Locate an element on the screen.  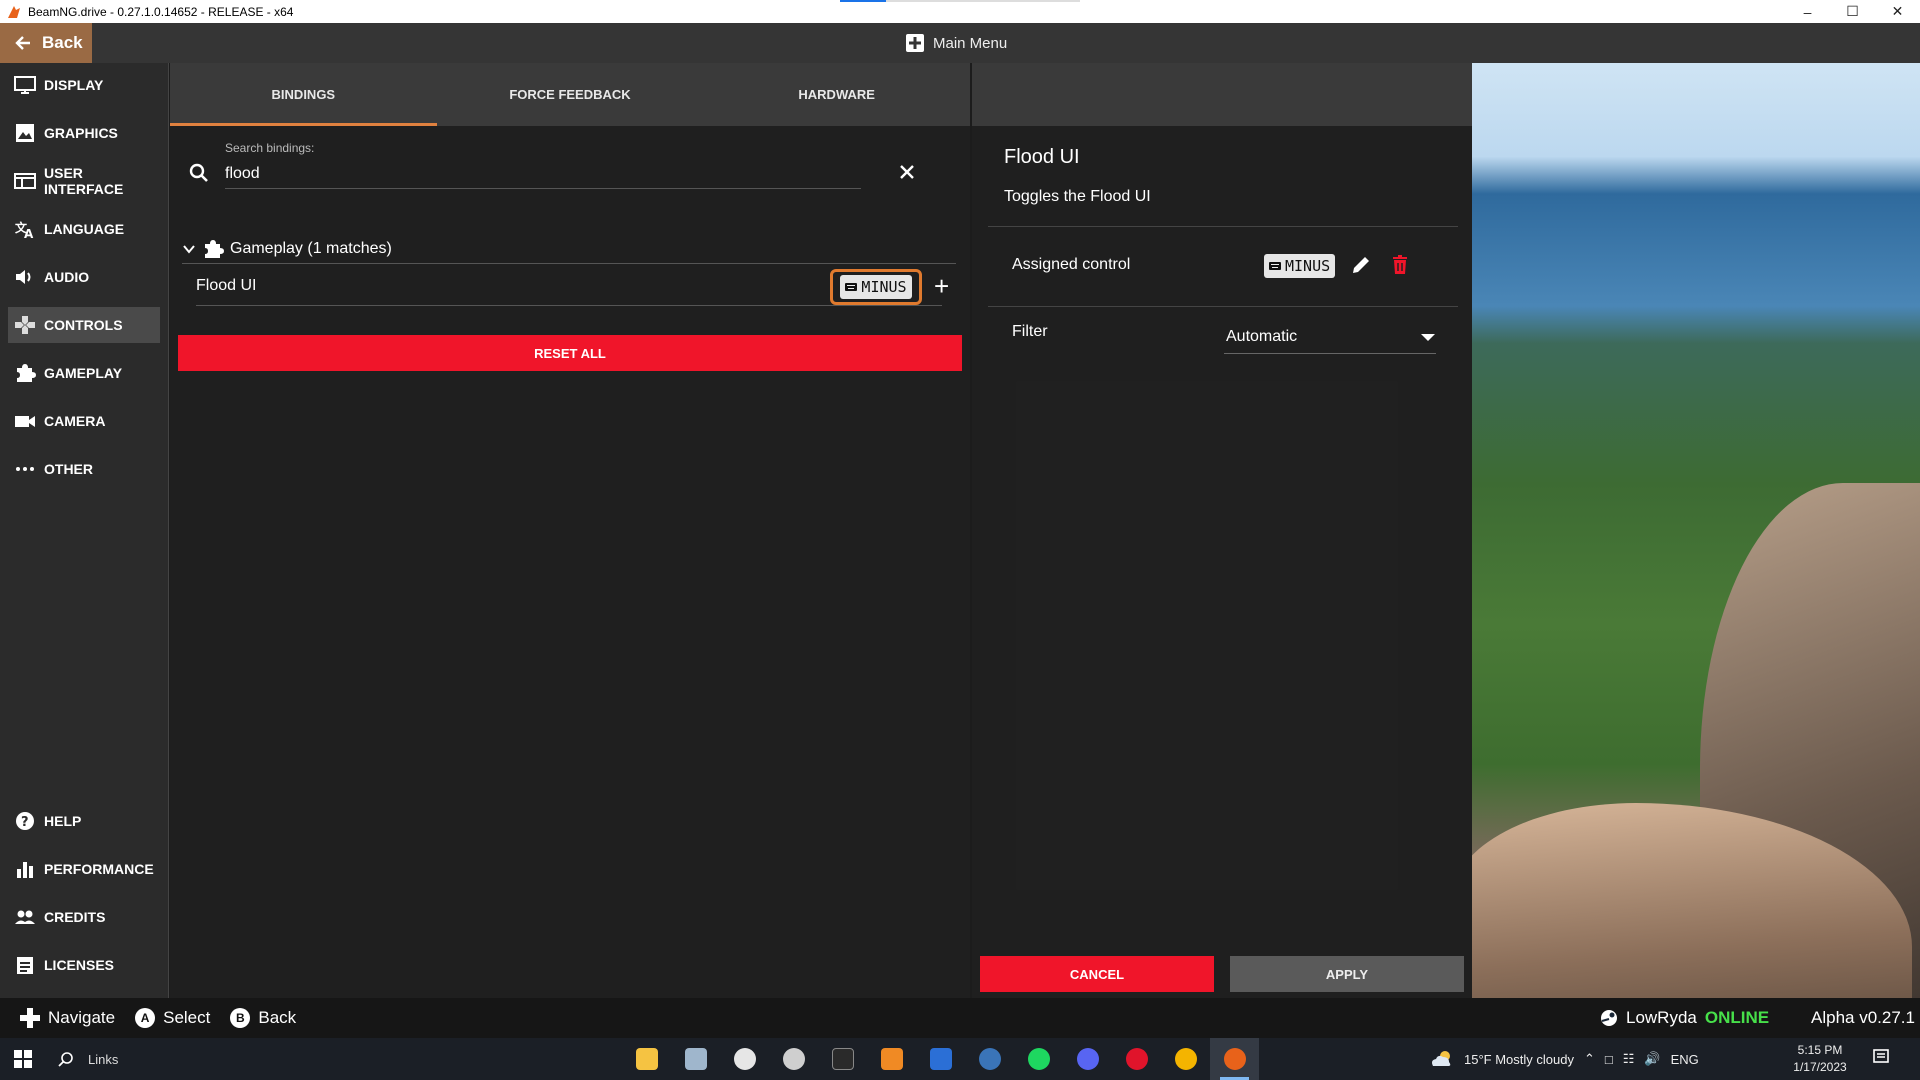
edit-binding-button is located at coordinates (1361, 267).